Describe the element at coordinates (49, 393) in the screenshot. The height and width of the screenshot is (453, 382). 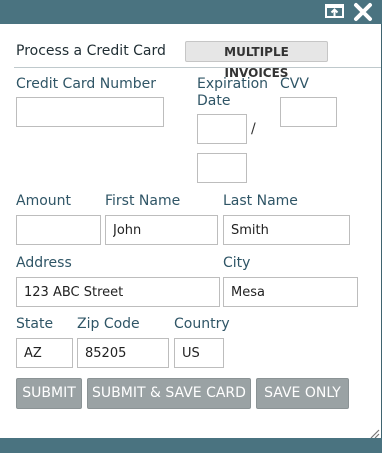
I see `submit-button: SUBMIT` at that location.